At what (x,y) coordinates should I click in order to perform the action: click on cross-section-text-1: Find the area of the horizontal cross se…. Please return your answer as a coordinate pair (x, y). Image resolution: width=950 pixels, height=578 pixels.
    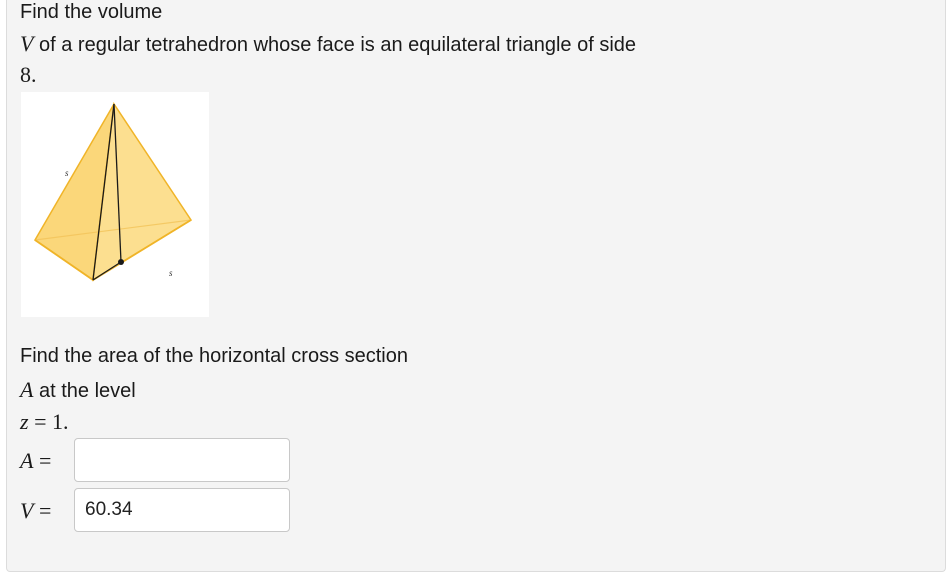
    Looking at the image, I should click on (214, 356).